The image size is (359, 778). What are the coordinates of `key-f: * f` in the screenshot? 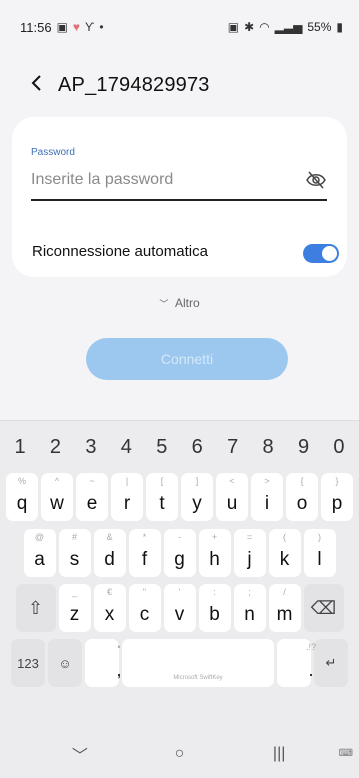 It's located at (144, 553).